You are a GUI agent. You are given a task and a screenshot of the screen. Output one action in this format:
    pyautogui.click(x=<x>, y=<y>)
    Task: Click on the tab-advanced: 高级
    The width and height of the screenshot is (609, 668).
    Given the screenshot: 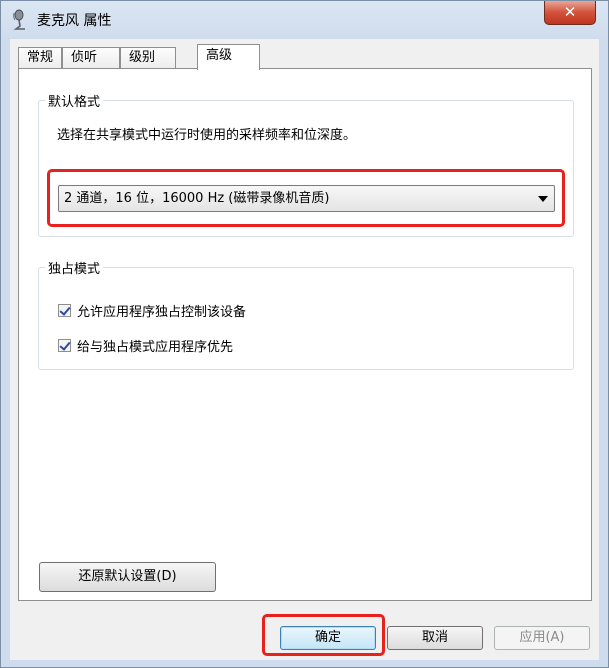 What is the action you would take?
    pyautogui.click(x=228, y=57)
    